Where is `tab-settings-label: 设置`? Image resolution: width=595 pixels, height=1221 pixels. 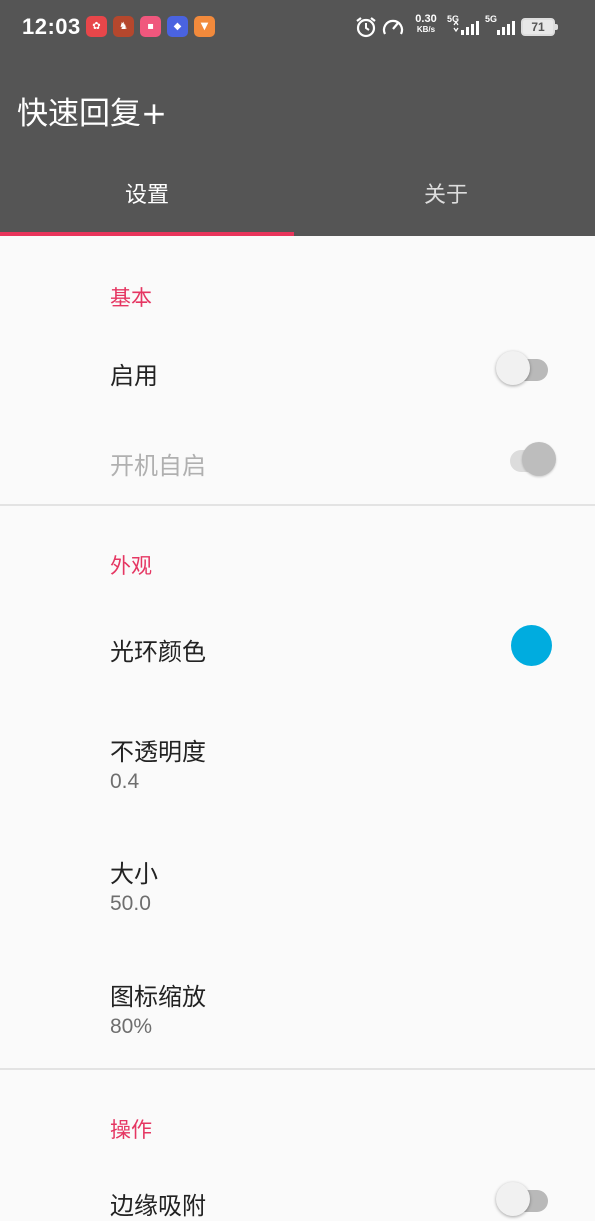 tab-settings-label: 设置 is located at coordinates (146, 195).